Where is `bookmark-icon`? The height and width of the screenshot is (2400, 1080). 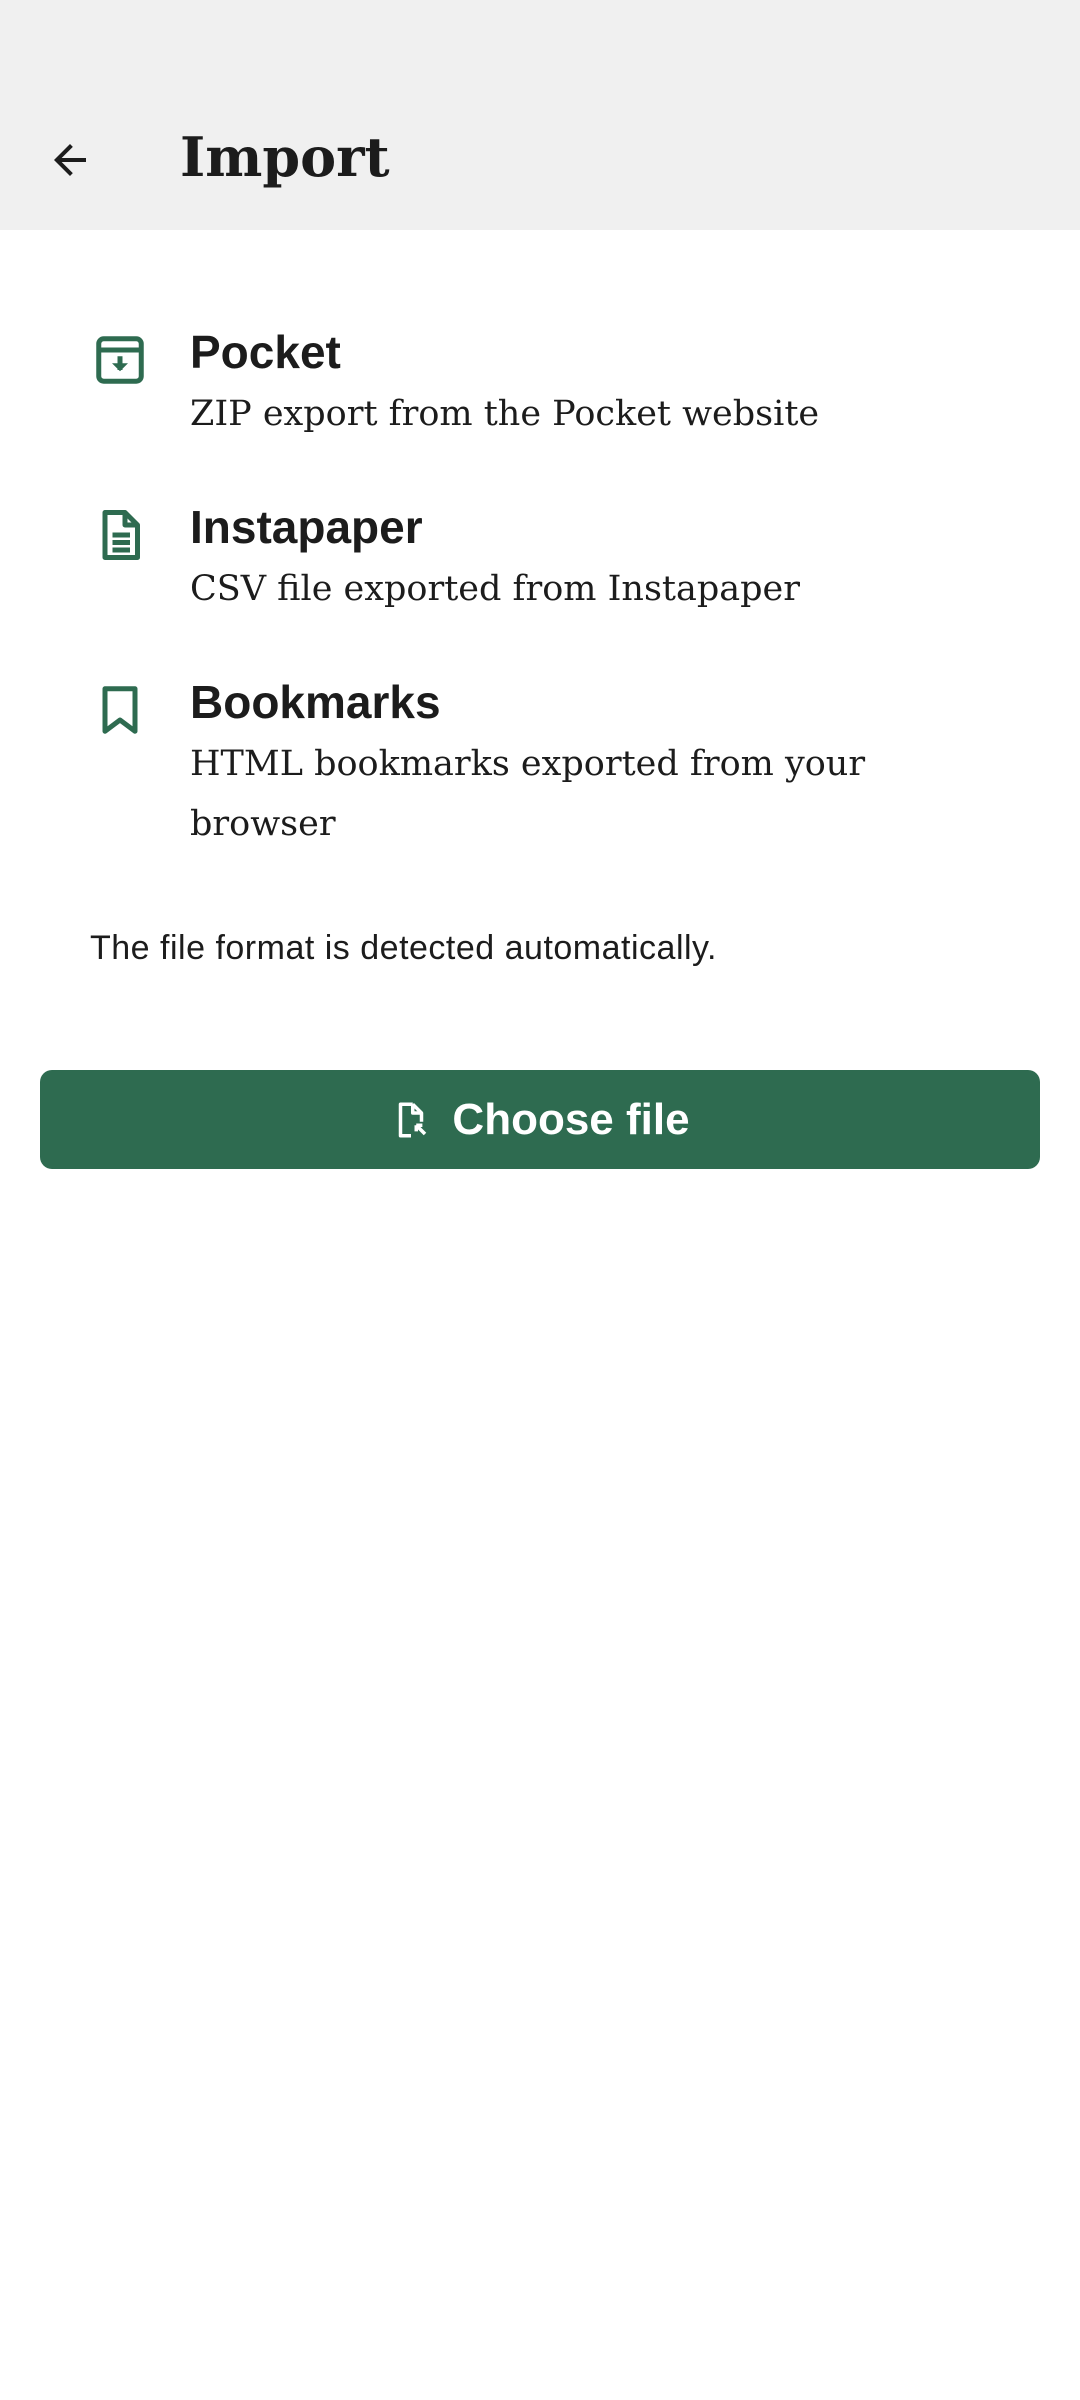 bookmark-icon is located at coordinates (120, 710).